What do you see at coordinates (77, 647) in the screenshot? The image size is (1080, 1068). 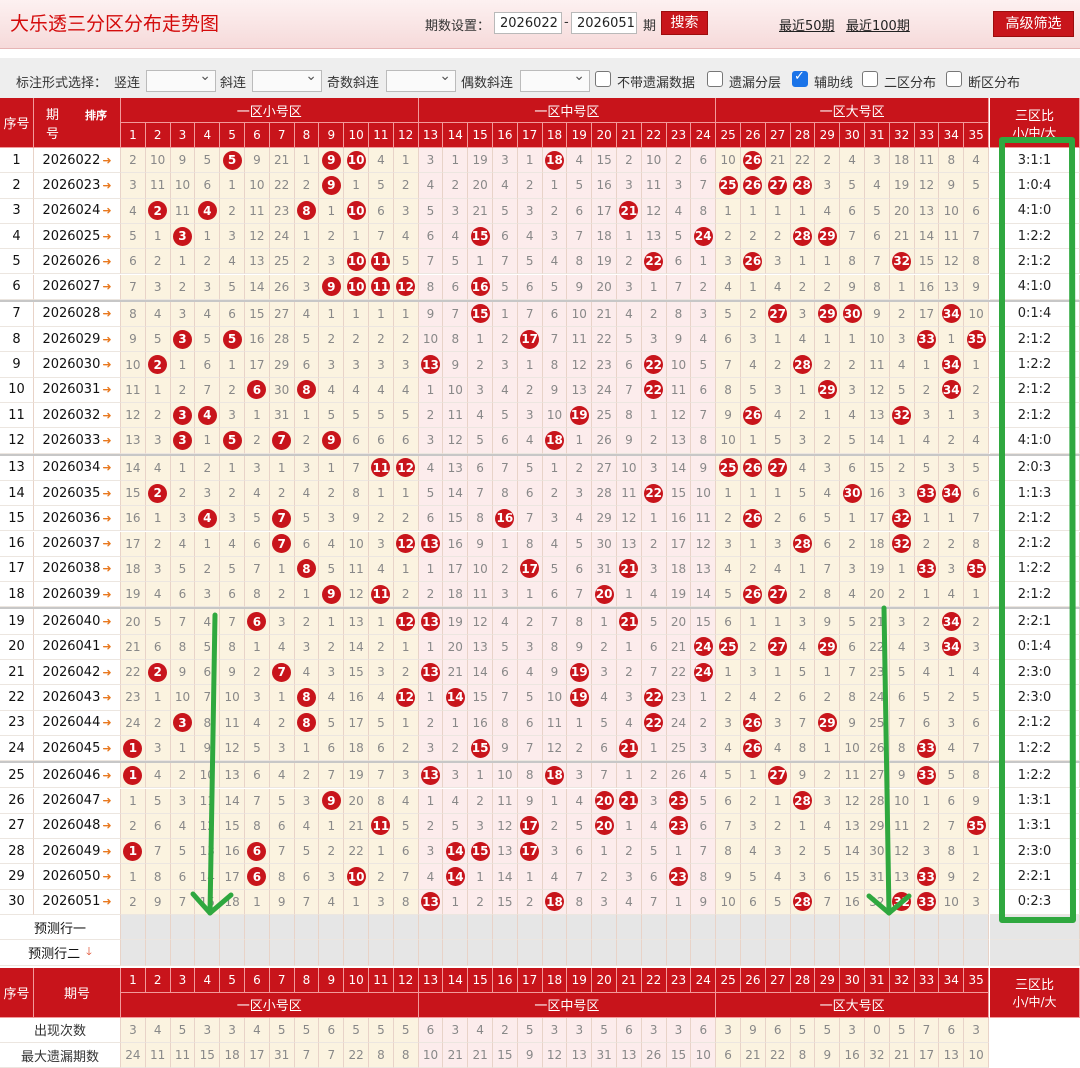 I see `row-issue: 2026041 ➜` at bounding box center [77, 647].